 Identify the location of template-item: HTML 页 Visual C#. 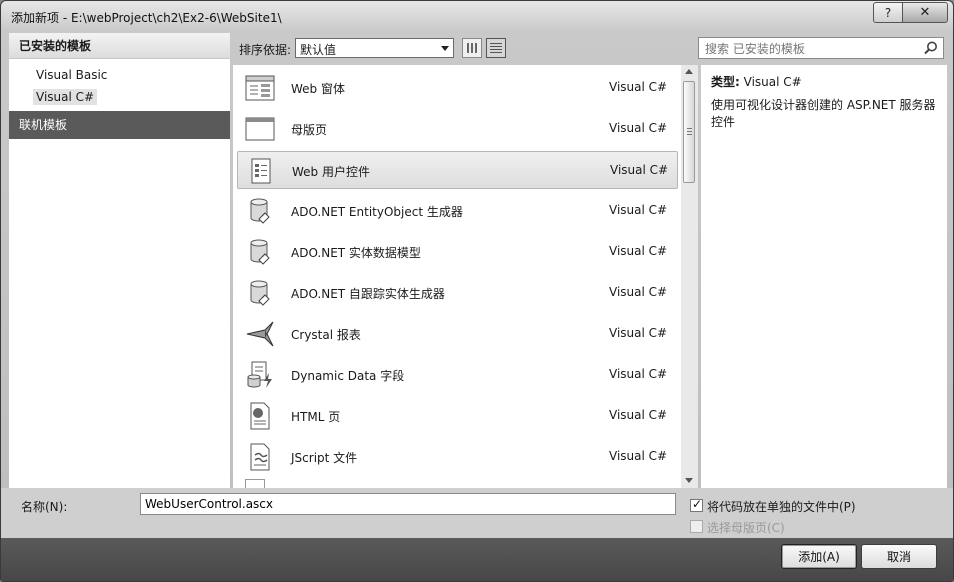
(457, 416).